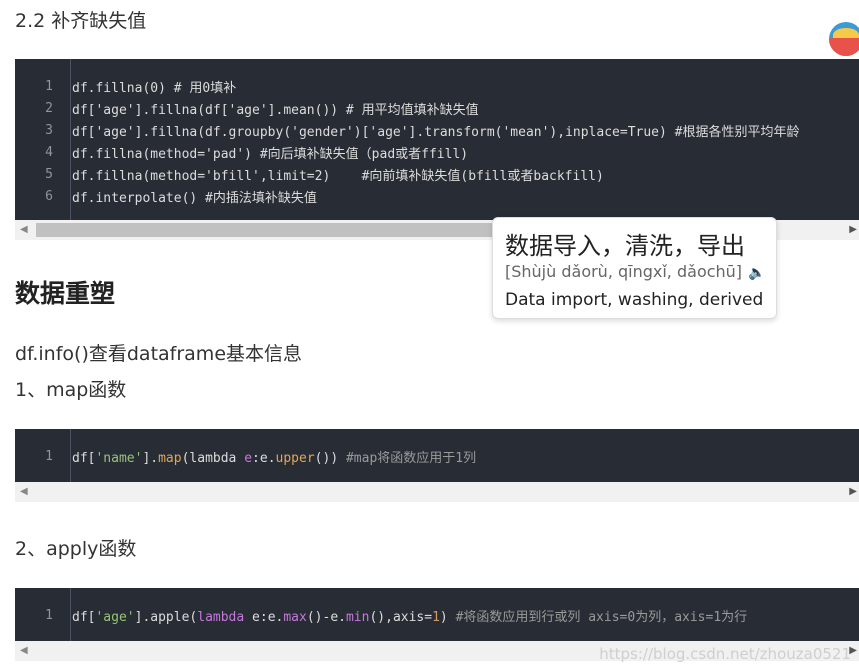 The height and width of the screenshot is (667, 859). What do you see at coordinates (844, 39) in the screenshot?
I see `avatar` at bounding box center [844, 39].